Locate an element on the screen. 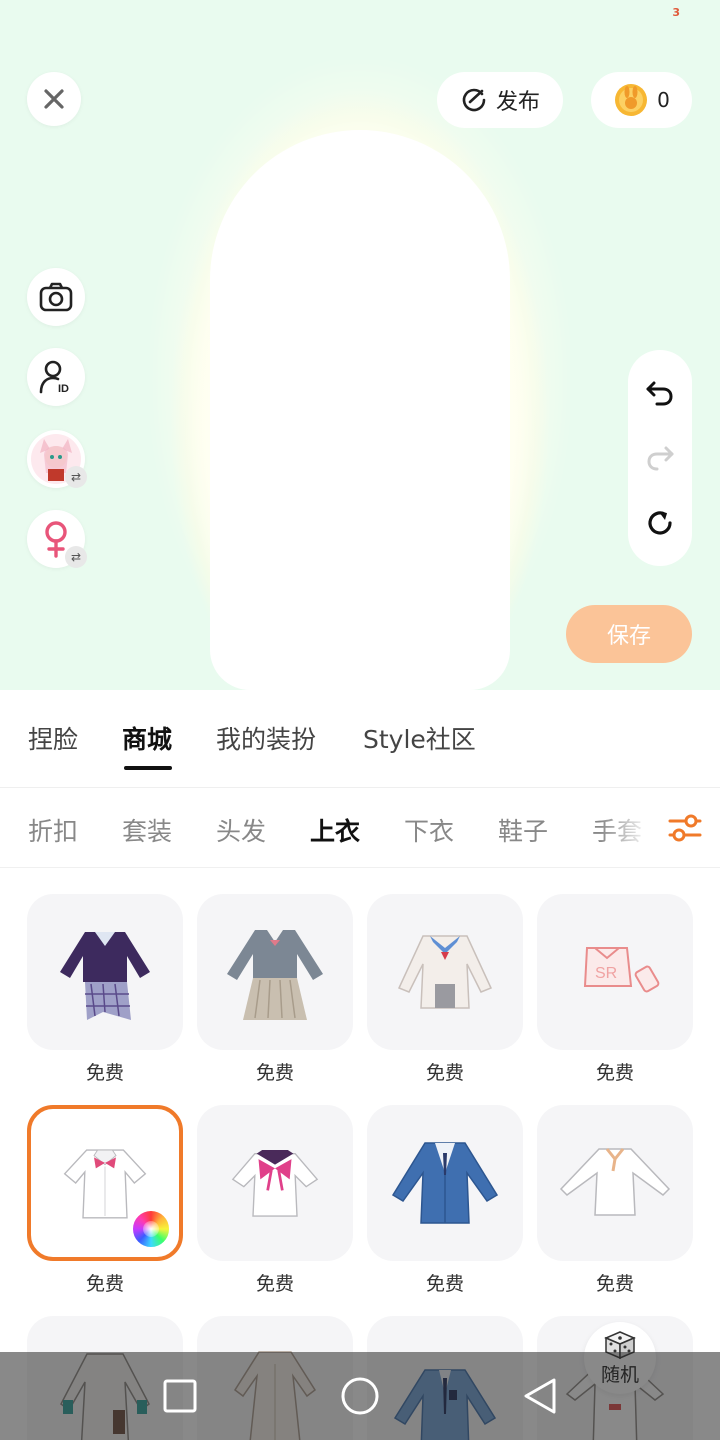  redo-icon is located at coordinates (660, 458).